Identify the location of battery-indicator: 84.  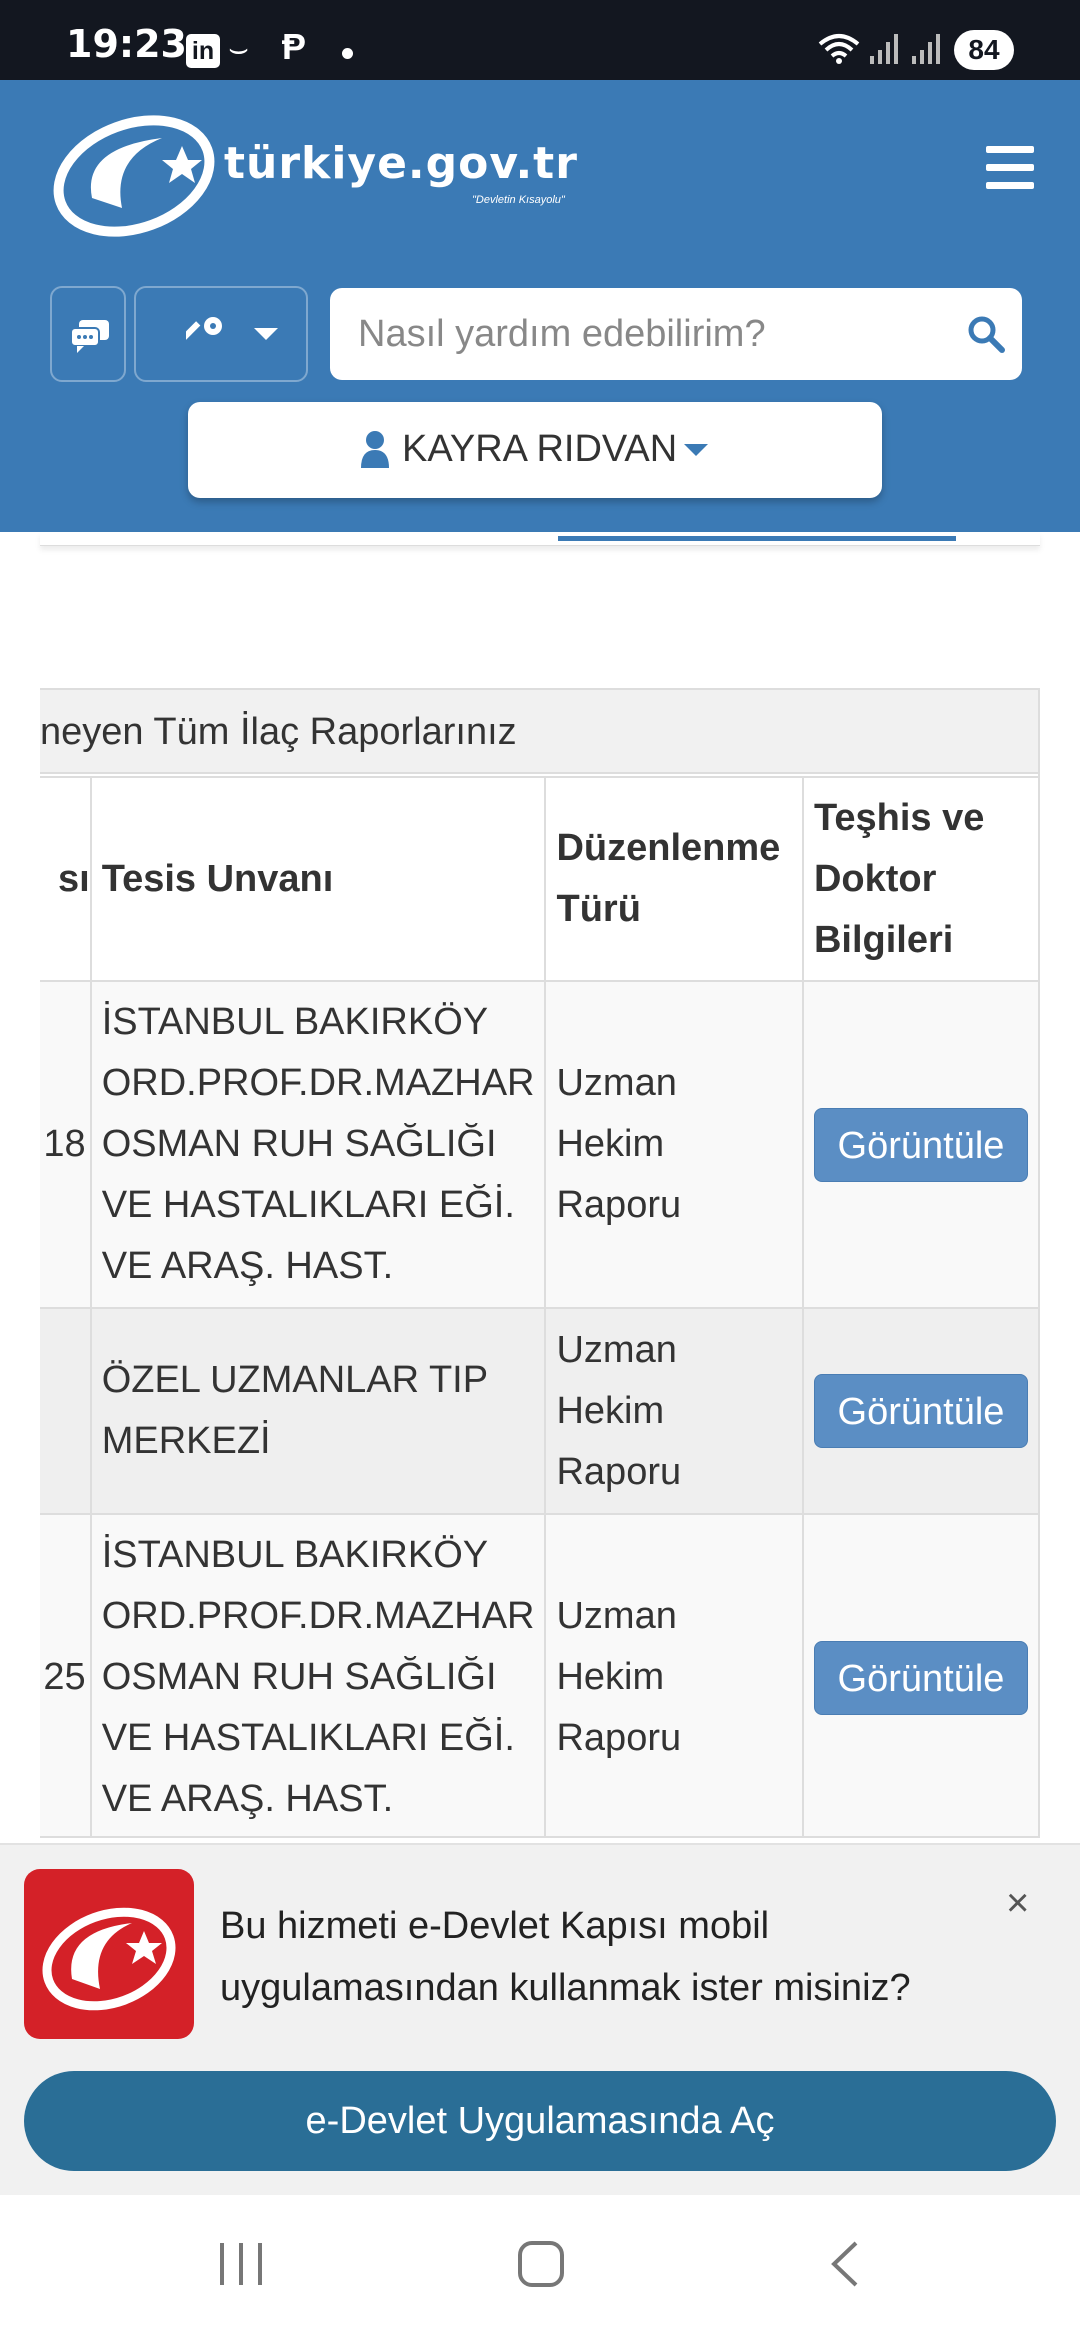
(984, 50).